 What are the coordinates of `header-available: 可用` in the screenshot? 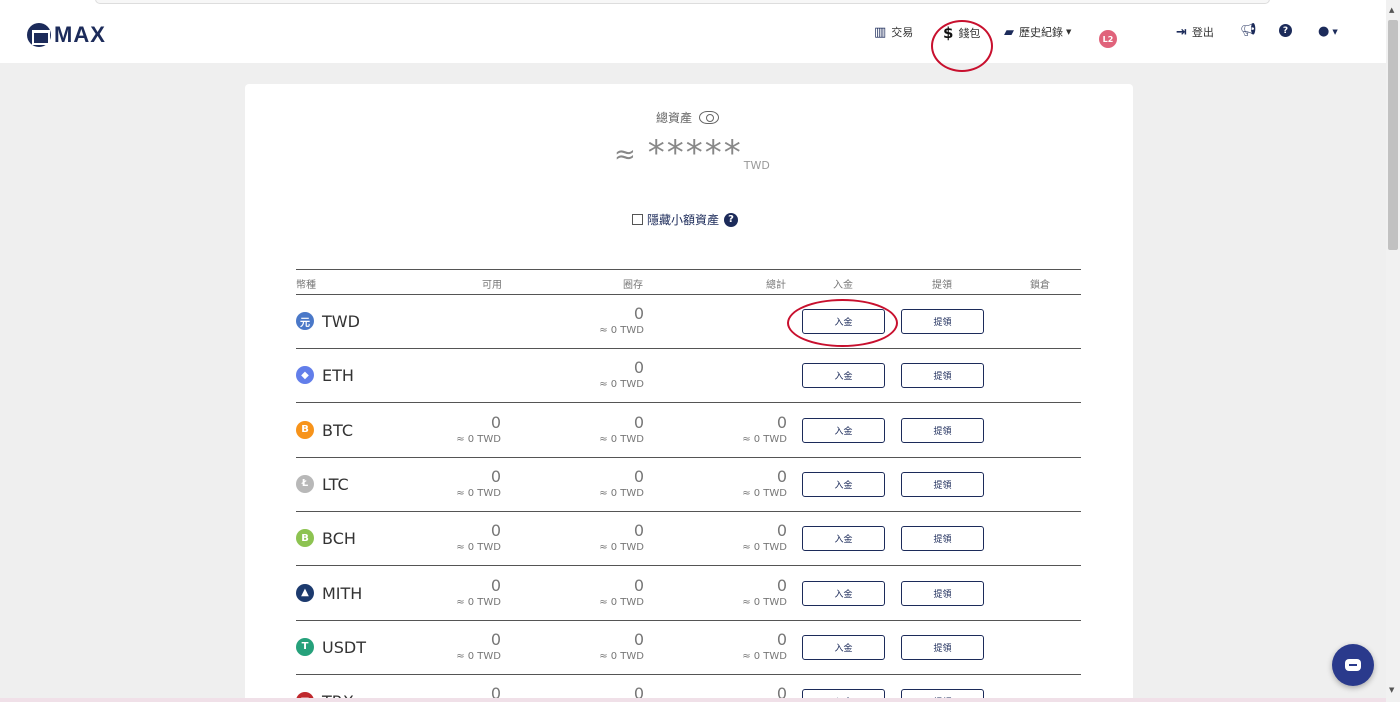 It's located at (492, 285).